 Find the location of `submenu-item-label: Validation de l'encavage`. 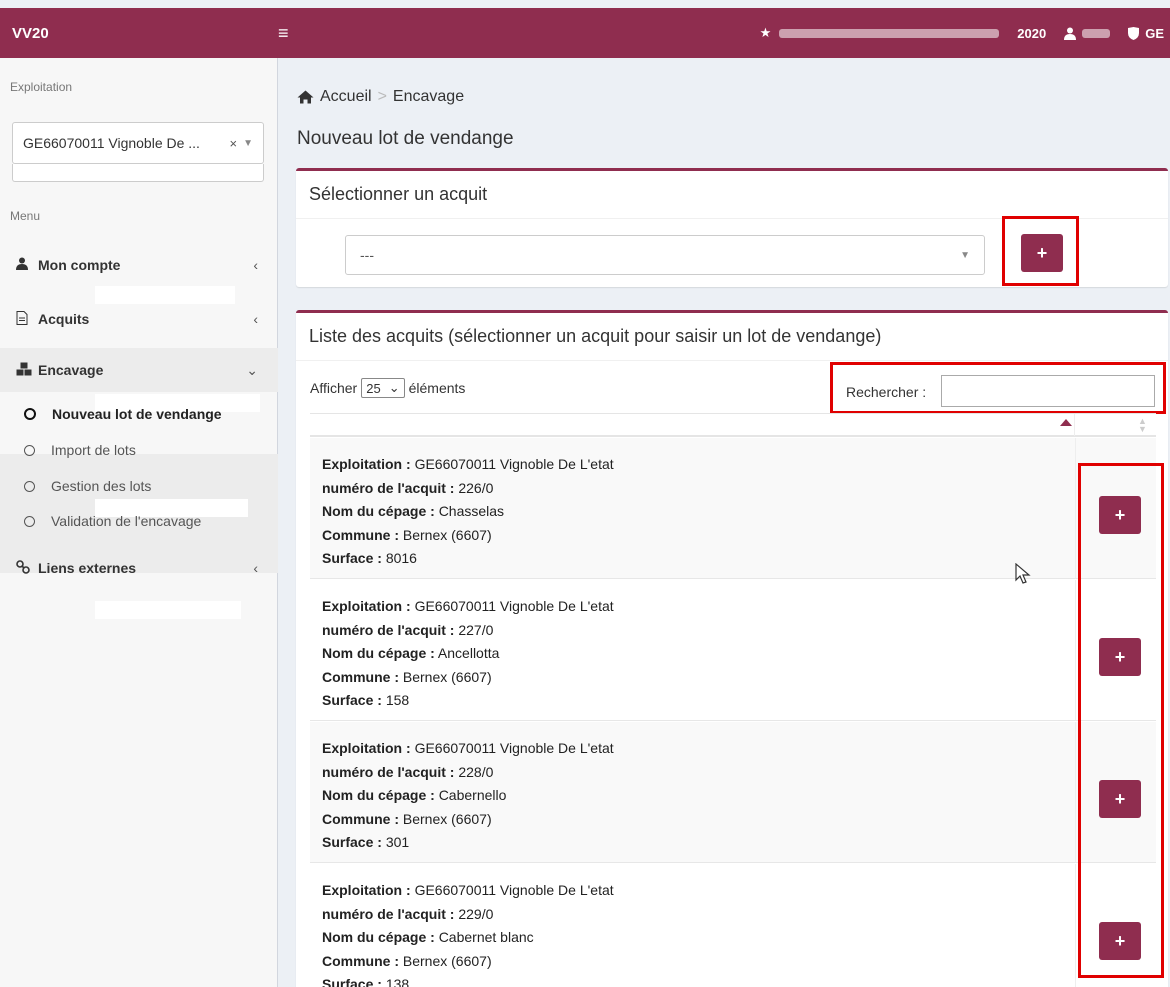

submenu-item-label: Validation de l'encavage is located at coordinates (126, 521).